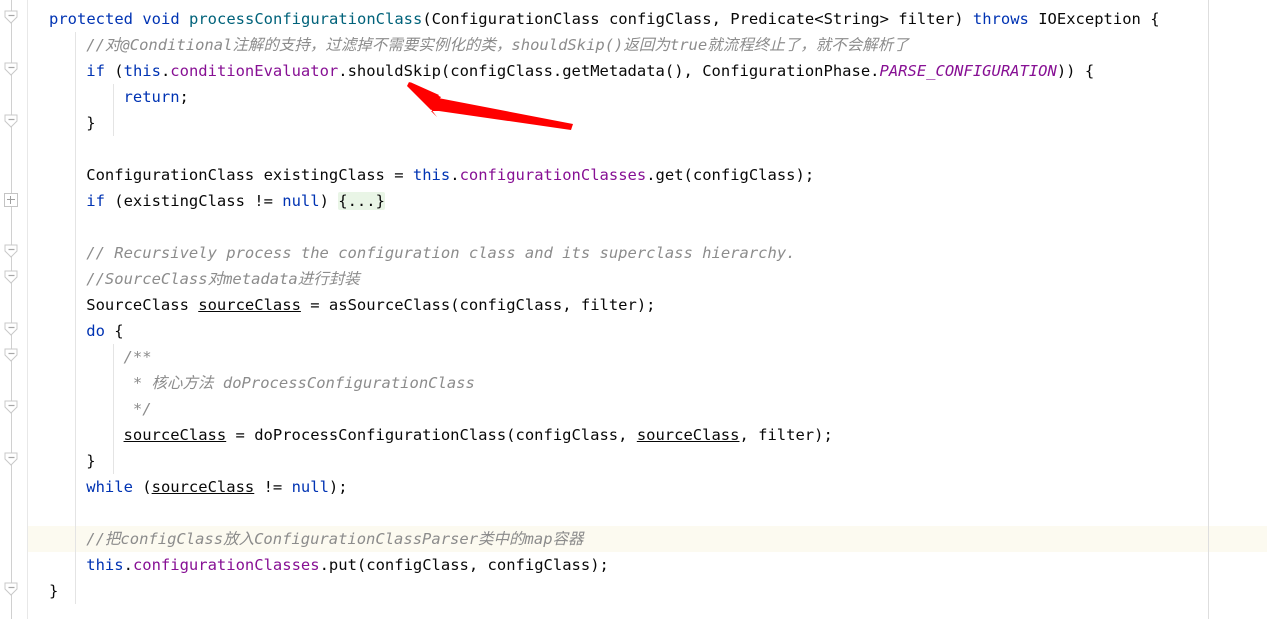  What do you see at coordinates (114, 331) in the screenshot?
I see `code-token: {` at bounding box center [114, 331].